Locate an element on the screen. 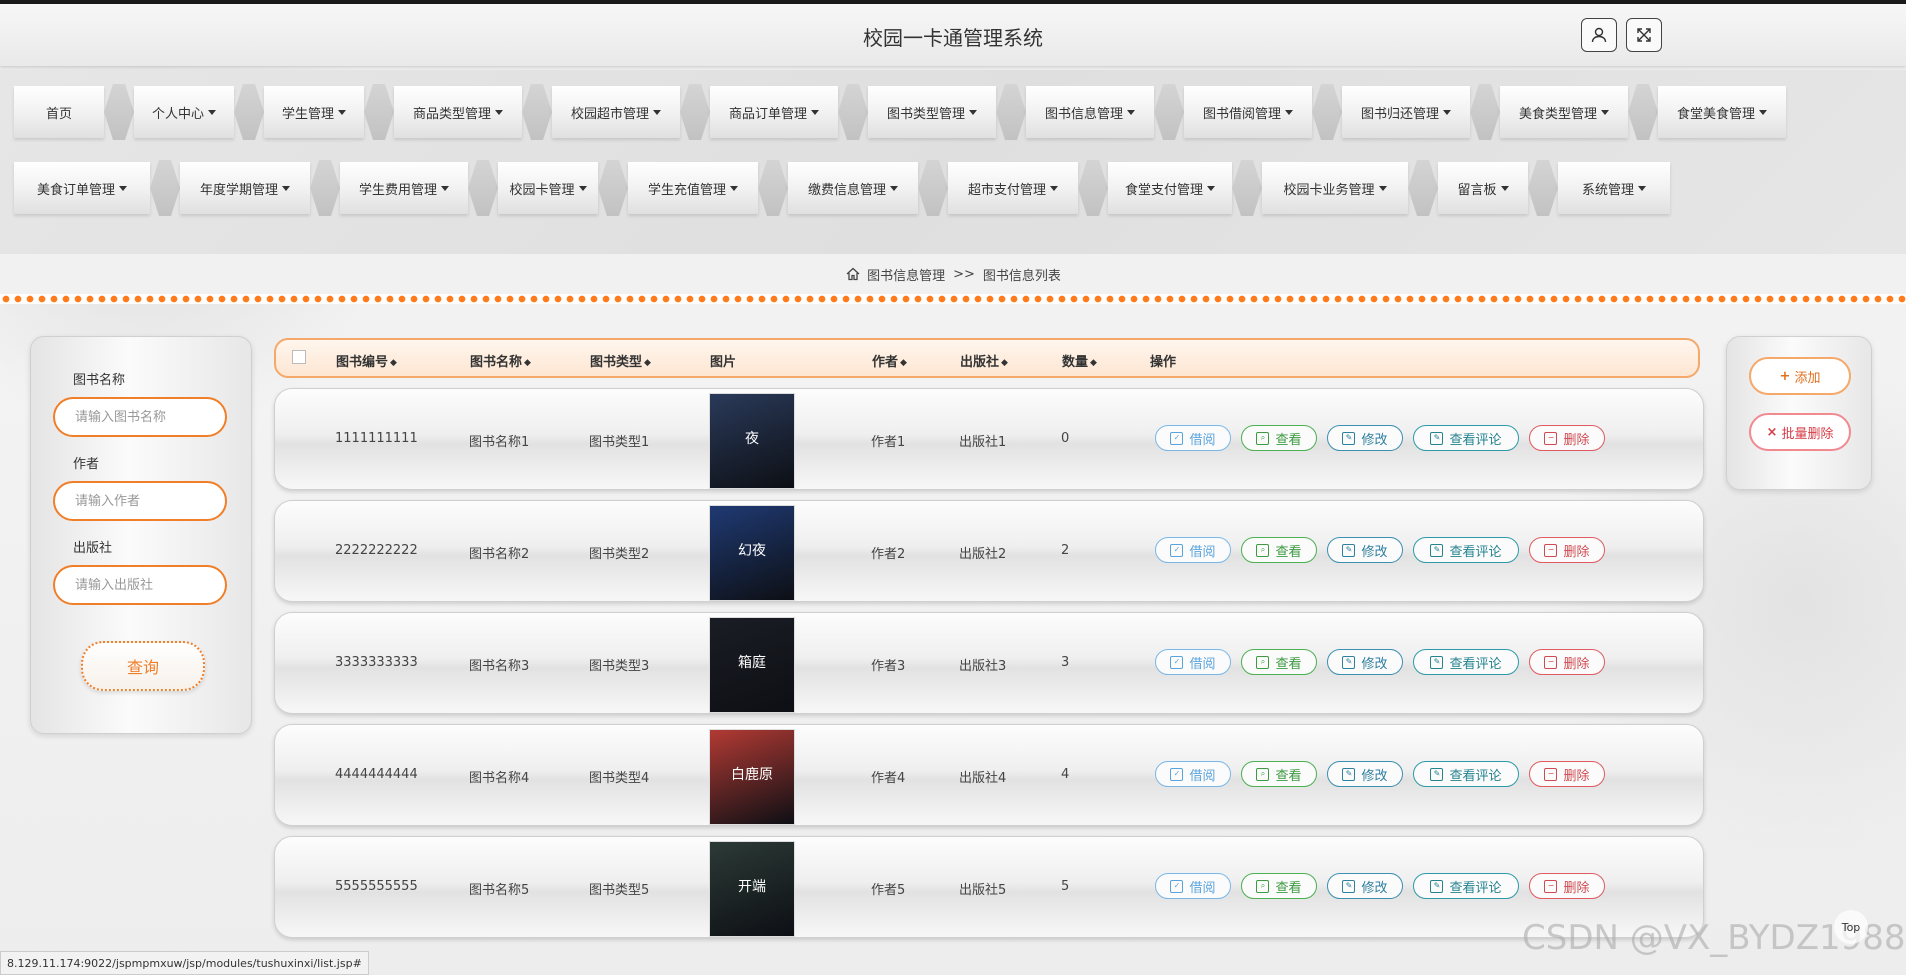 Image resolution: width=1906 pixels, height=975 pixels. delete-button-label: 删除 is located at coordinates (1576, 888).